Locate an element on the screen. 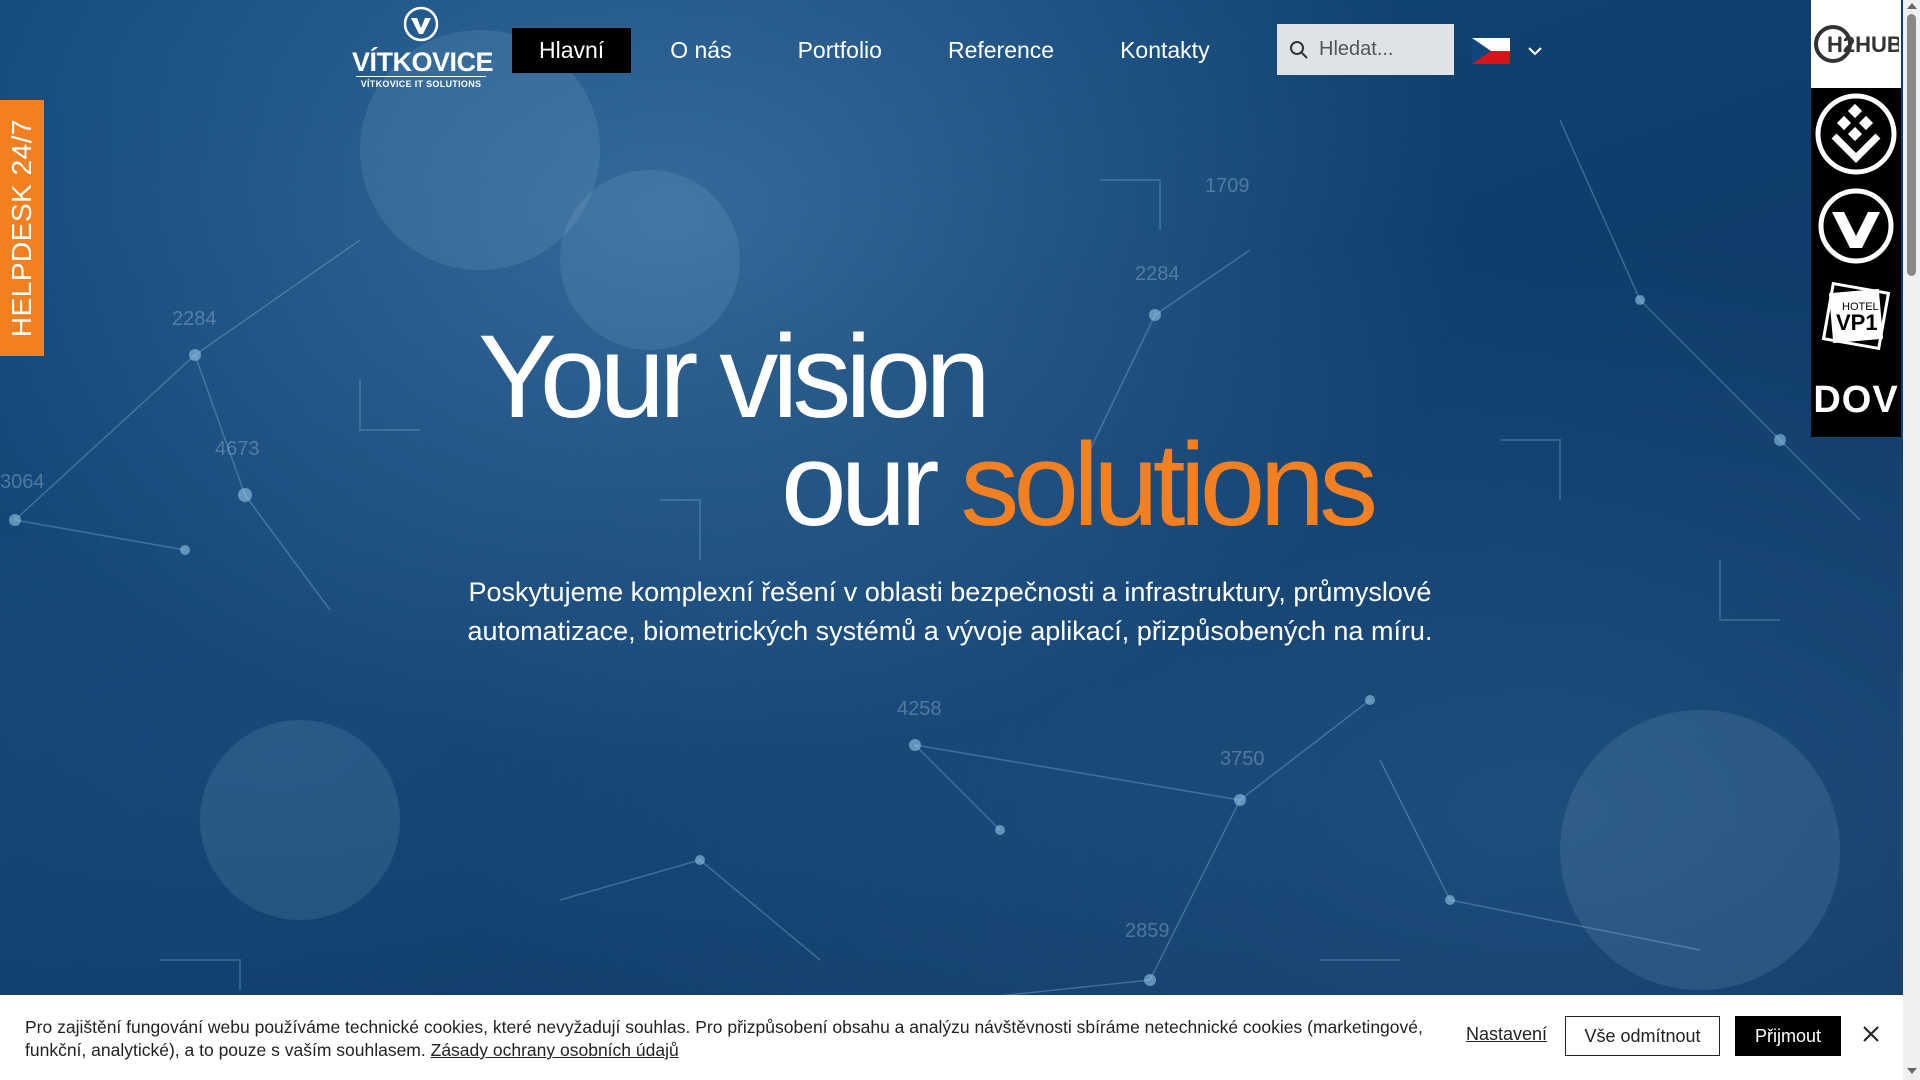 This screenshot has height=1080, width=1920. brand-subtitle: VÍTKOVICE IT SOLUTIONS is located at coordinates (421, 82).